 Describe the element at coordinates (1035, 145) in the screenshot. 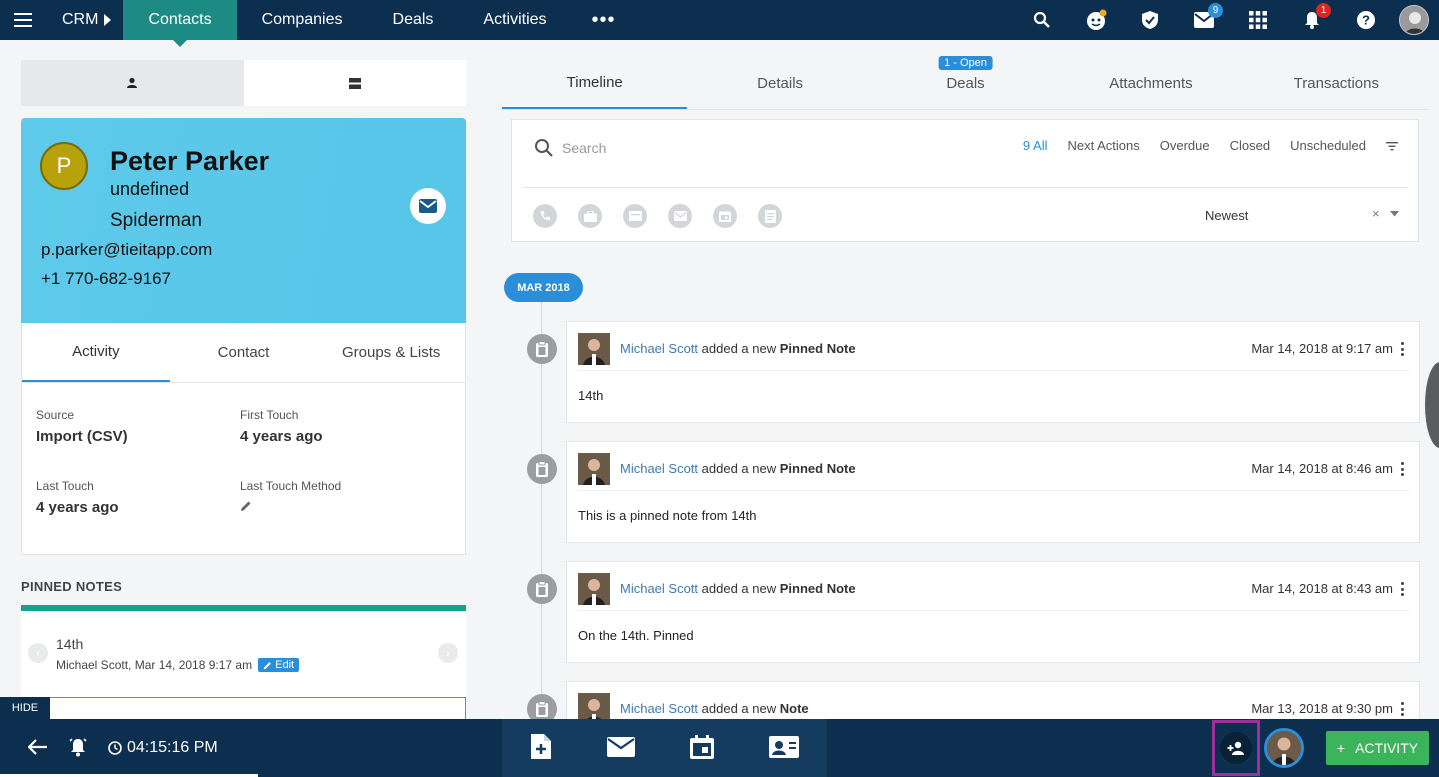

I see `filter-all: 9 All` at that location.